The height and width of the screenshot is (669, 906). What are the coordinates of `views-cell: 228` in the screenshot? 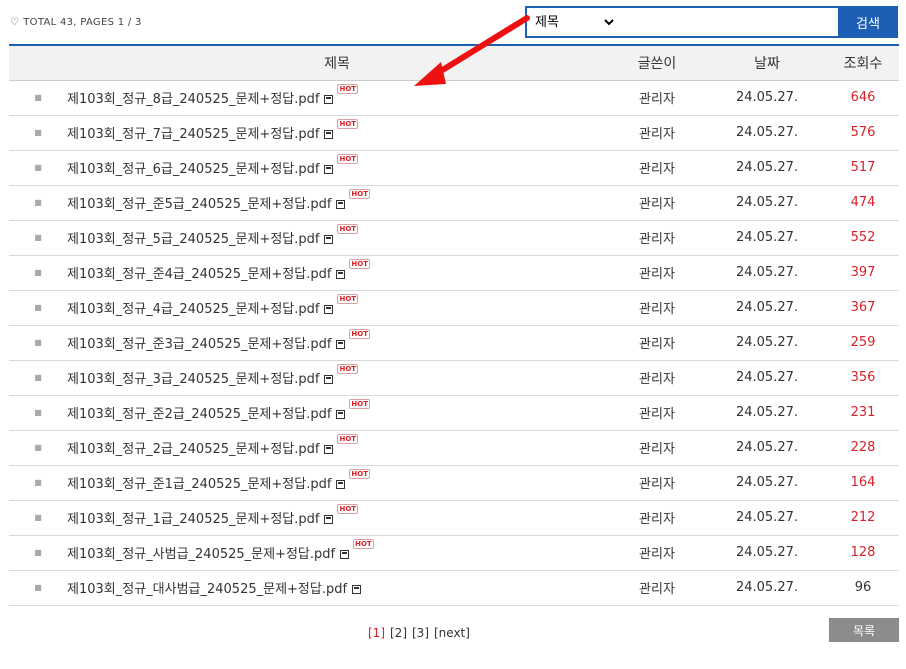 It's located at (863, 447).